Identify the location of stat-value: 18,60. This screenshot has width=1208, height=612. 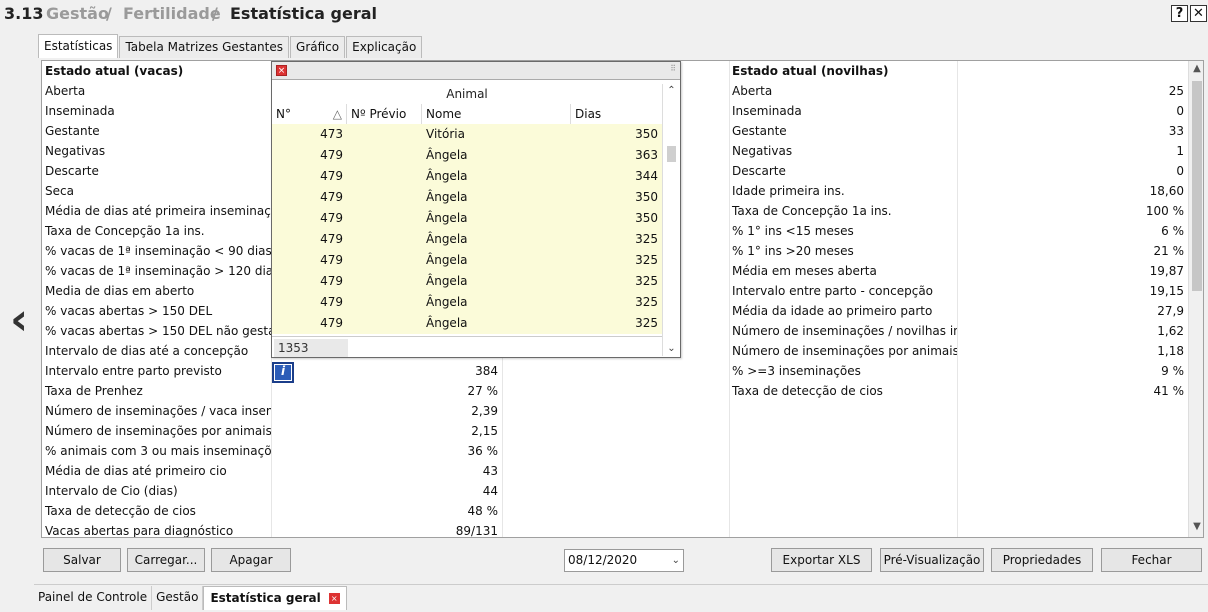
(1166, 191).